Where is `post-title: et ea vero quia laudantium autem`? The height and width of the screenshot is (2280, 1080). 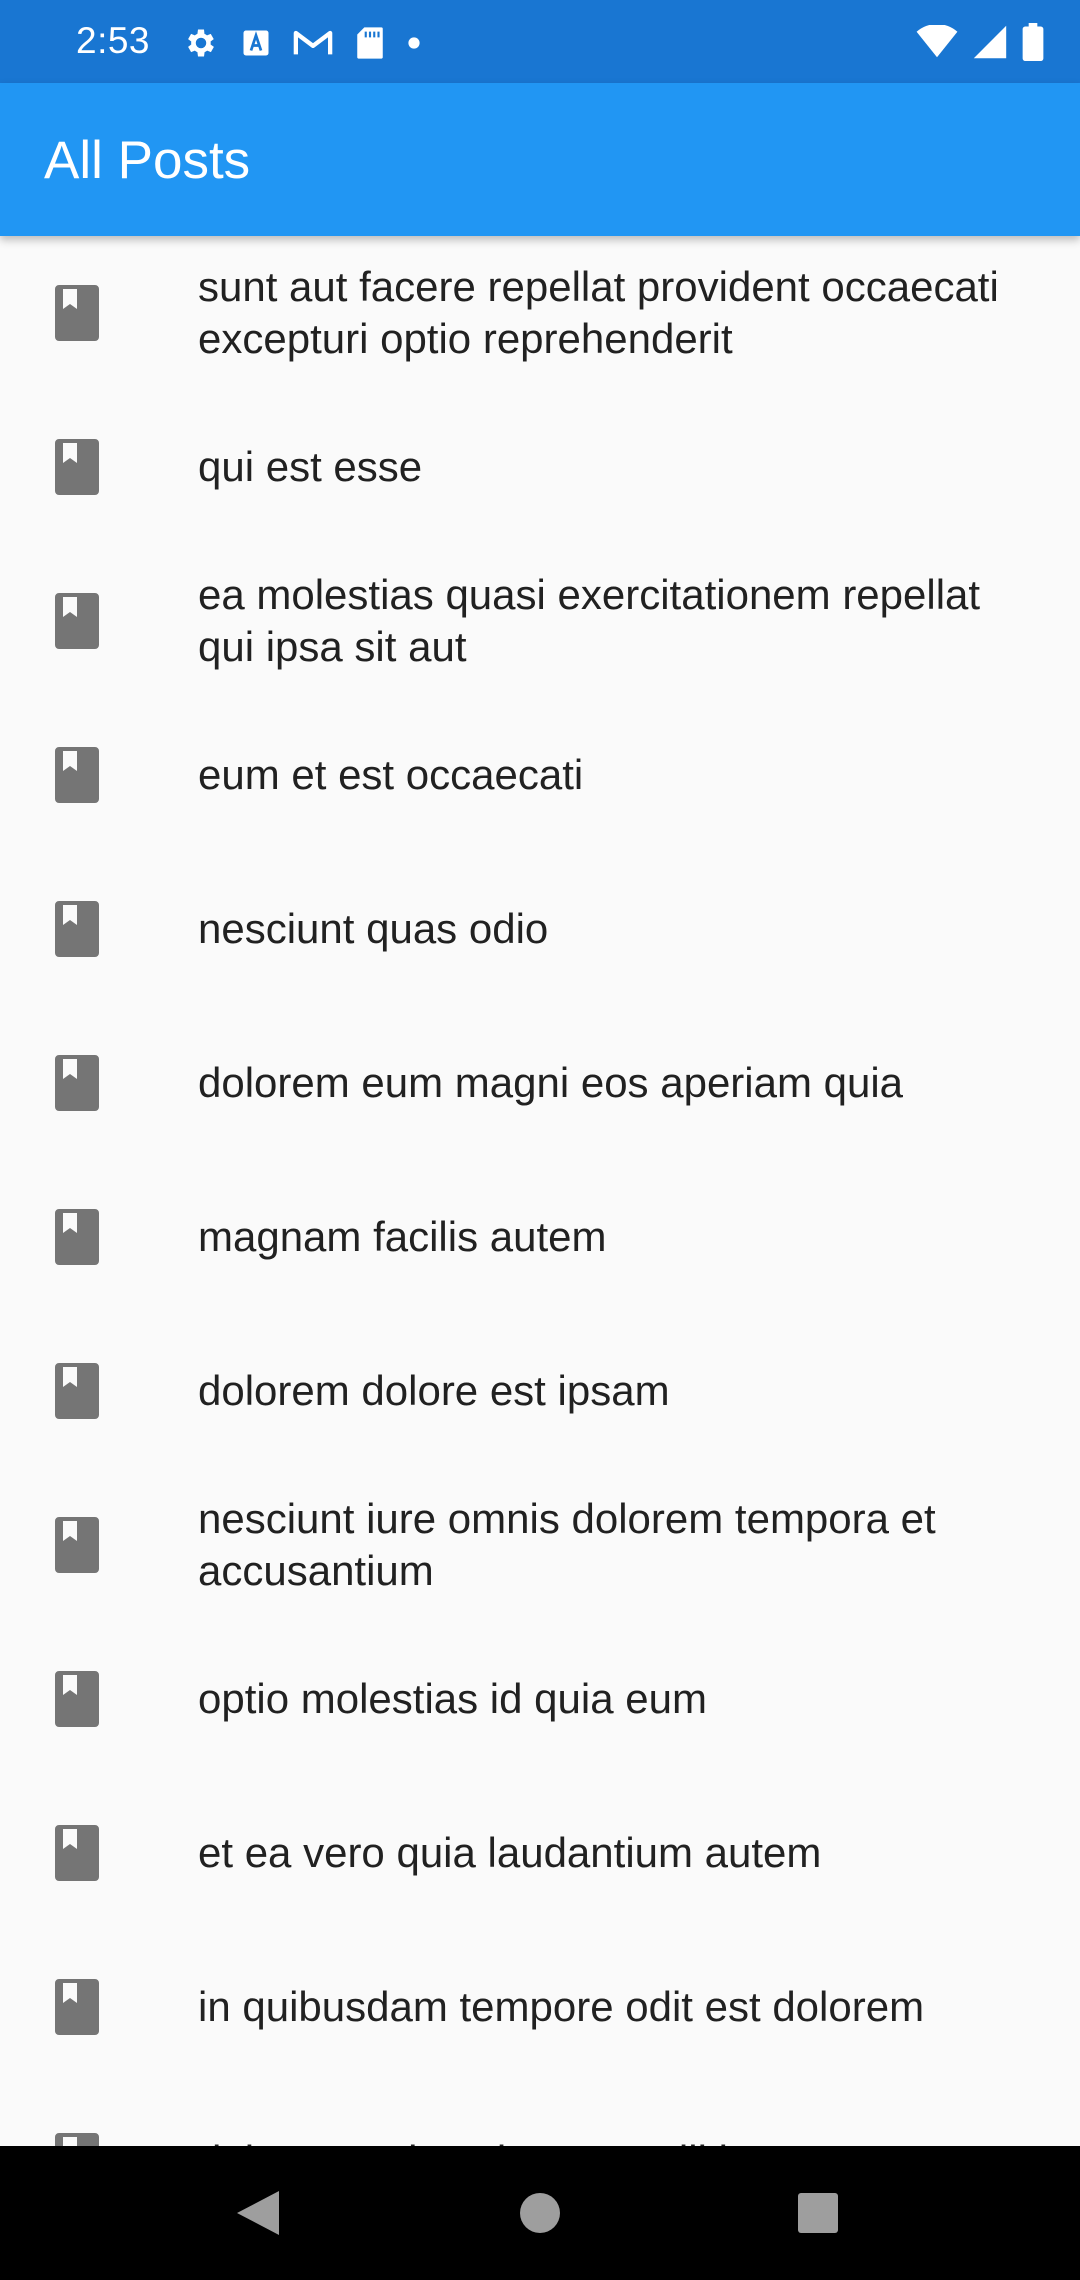
post-title: et ea vero quia laudantium autem is located at coordinates (510, 1852).